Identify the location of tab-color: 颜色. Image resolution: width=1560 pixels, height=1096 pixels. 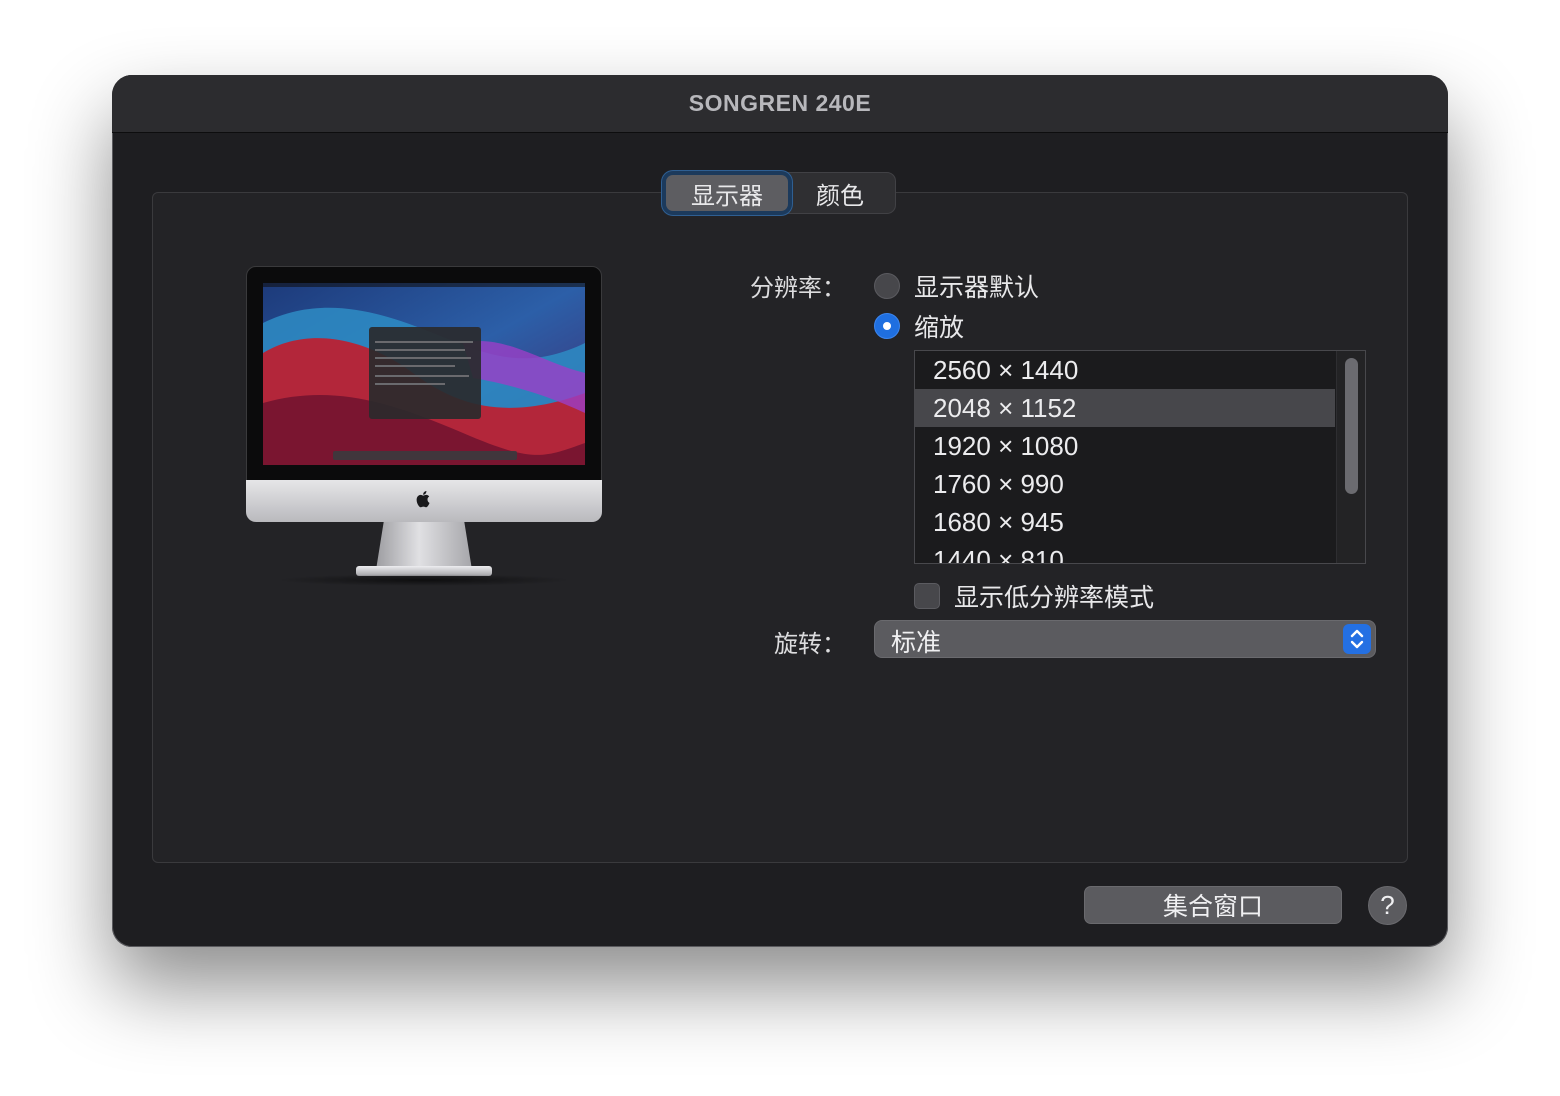
(840, 193).